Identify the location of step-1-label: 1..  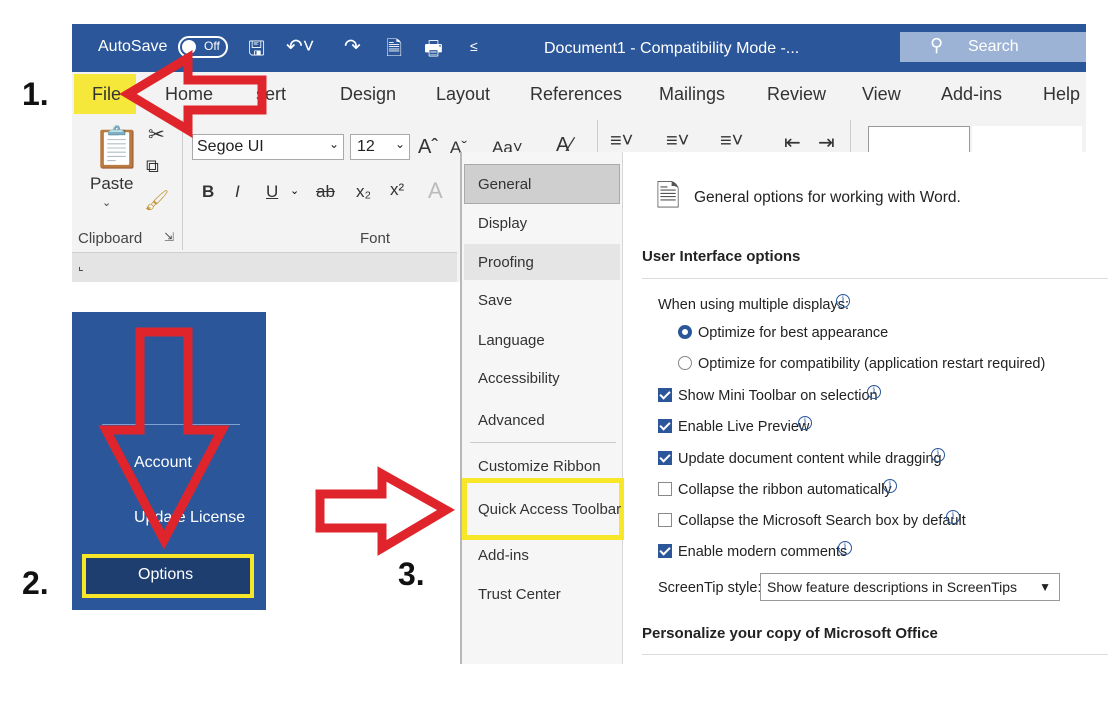
(35, 94).